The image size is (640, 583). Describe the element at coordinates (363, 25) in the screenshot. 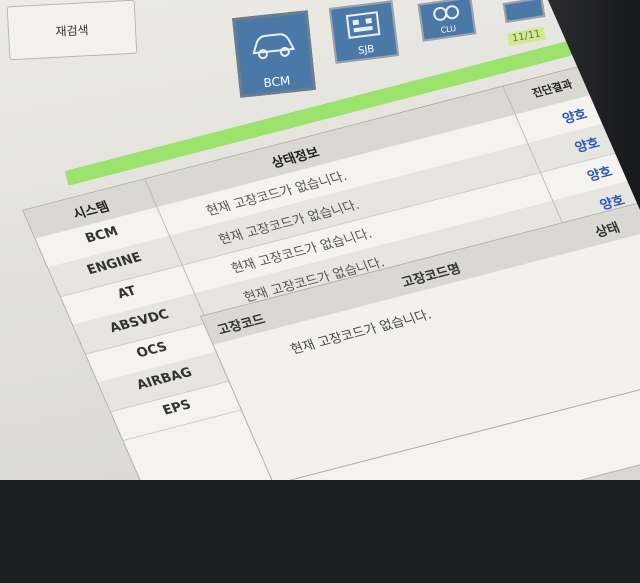

I see `fuse-box-icon` at that location.